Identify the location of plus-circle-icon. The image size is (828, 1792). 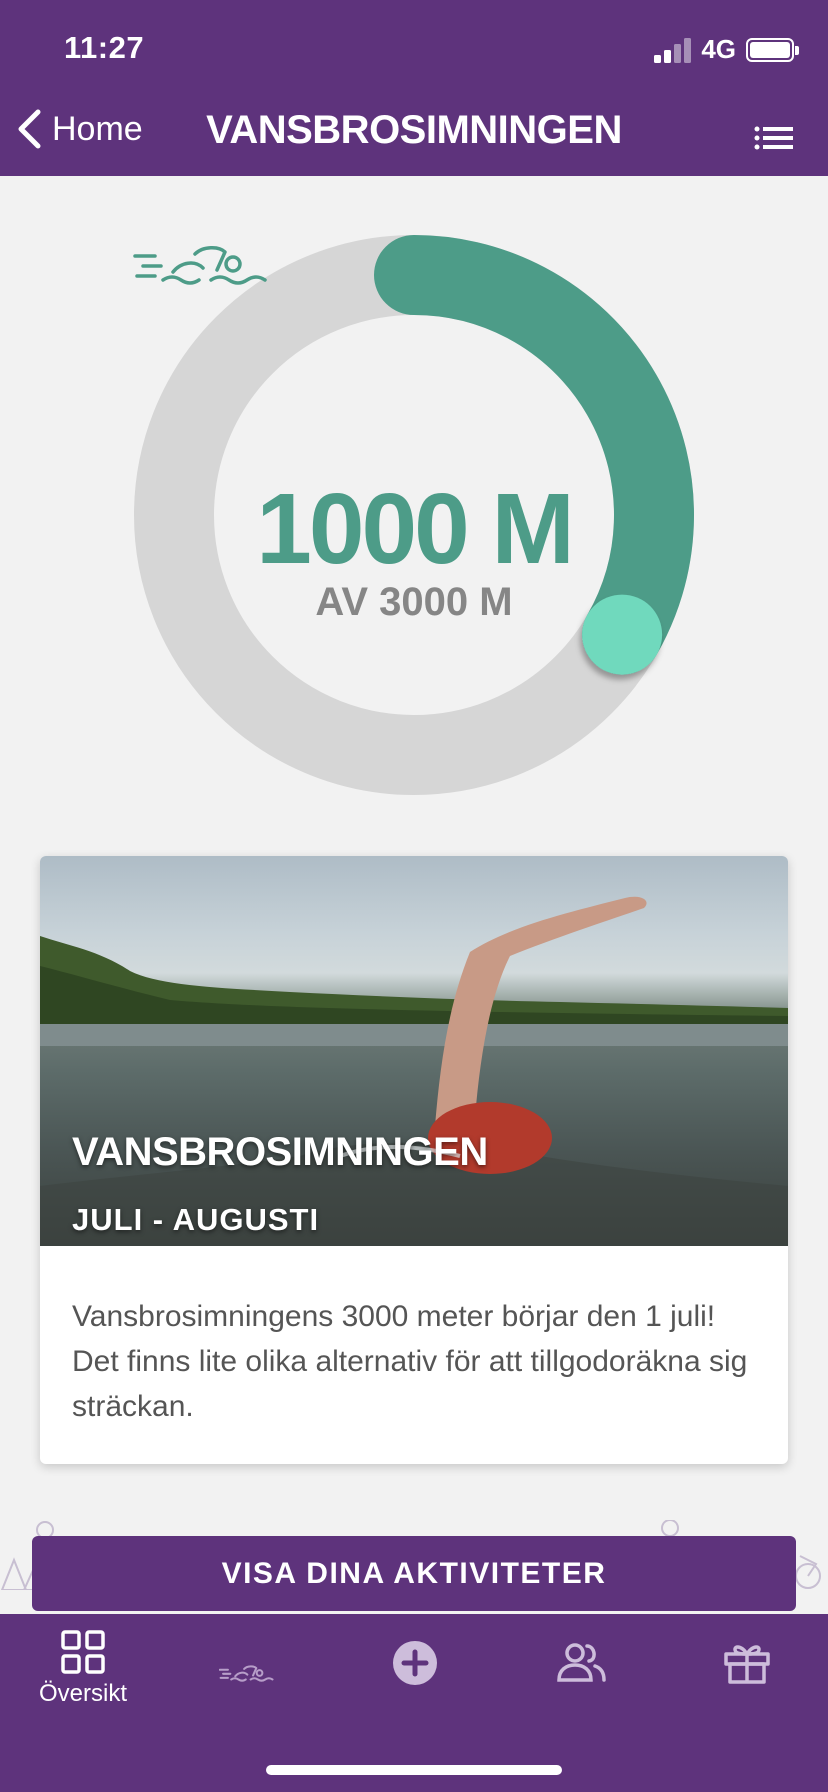
(415, 1663).